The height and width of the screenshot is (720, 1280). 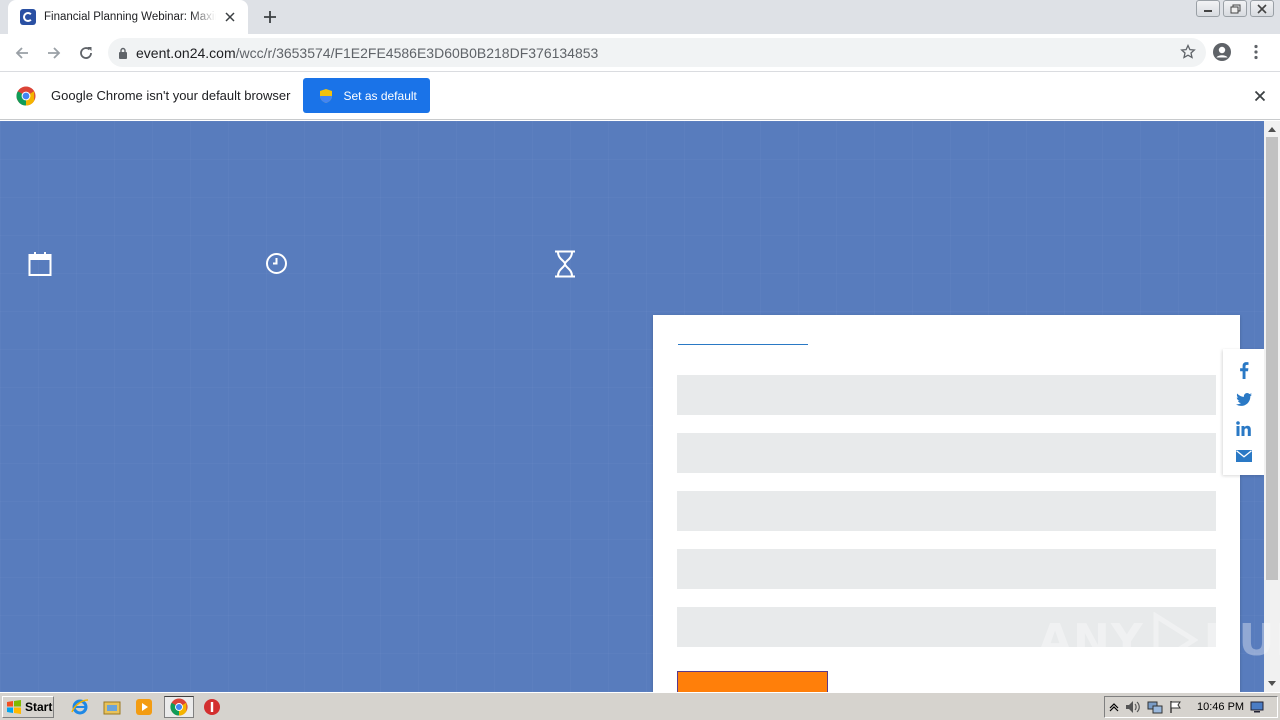 I want to click on forward-button, so click(x=54, y=53).